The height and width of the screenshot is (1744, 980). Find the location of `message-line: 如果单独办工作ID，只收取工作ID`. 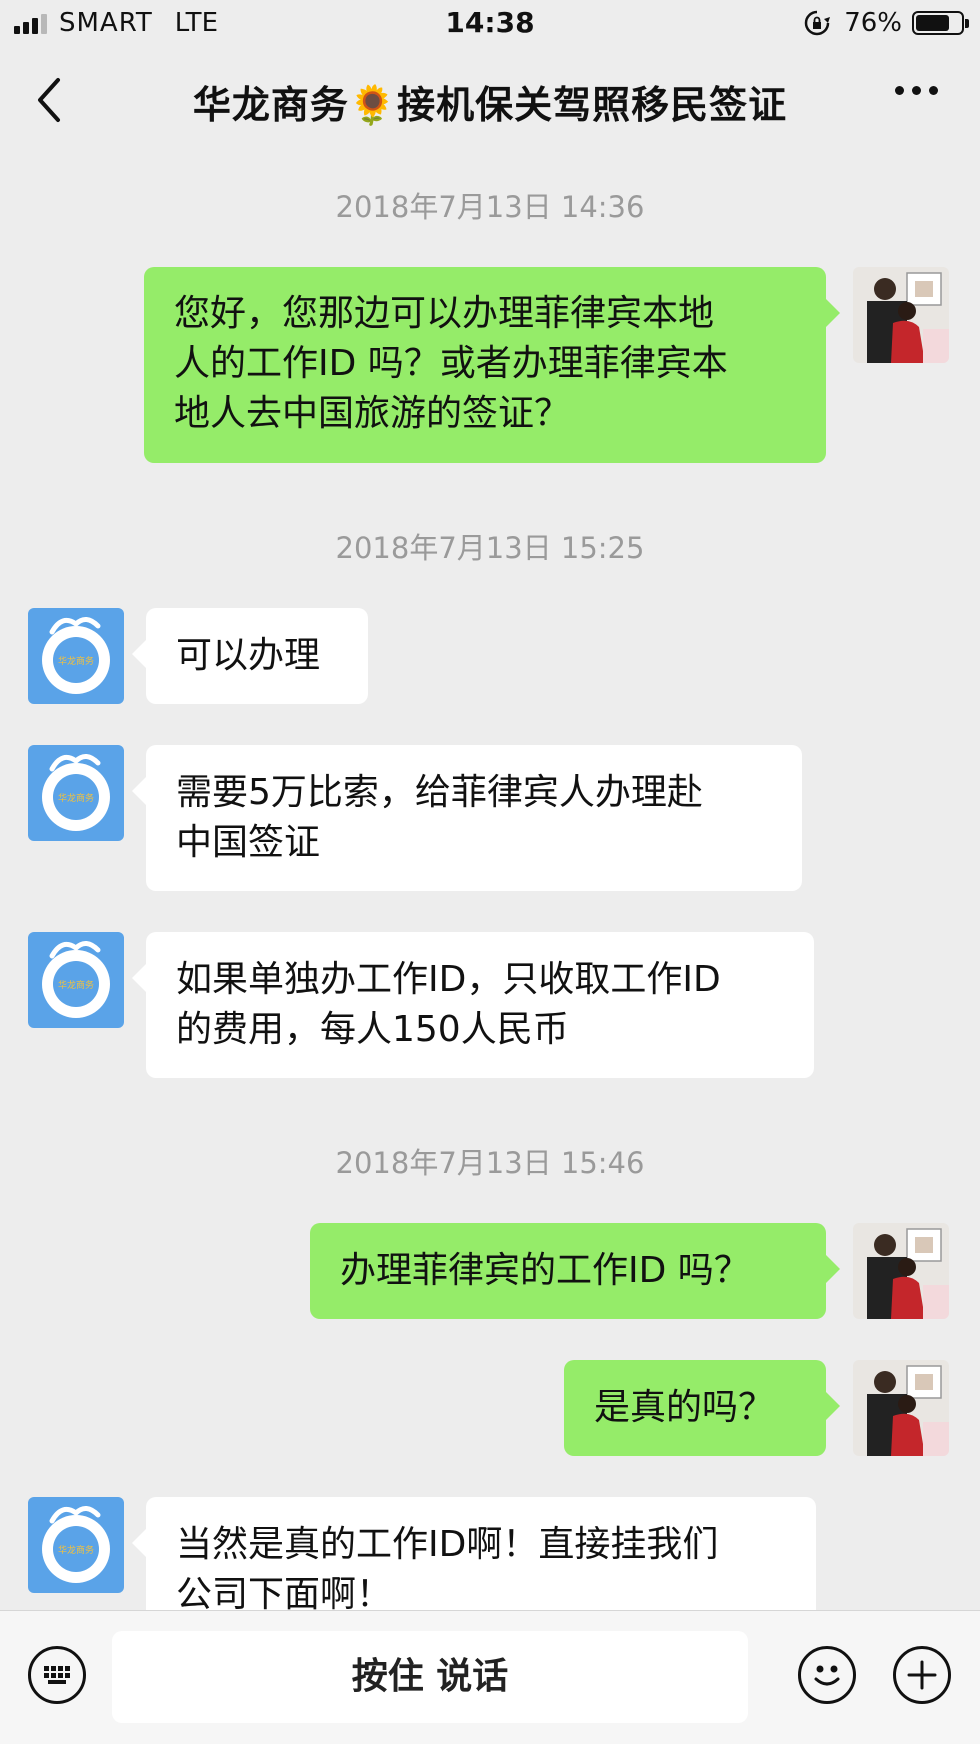

message-line: 如果单独办工作ID，只收取工作ID is located at coordinates (448, 979).